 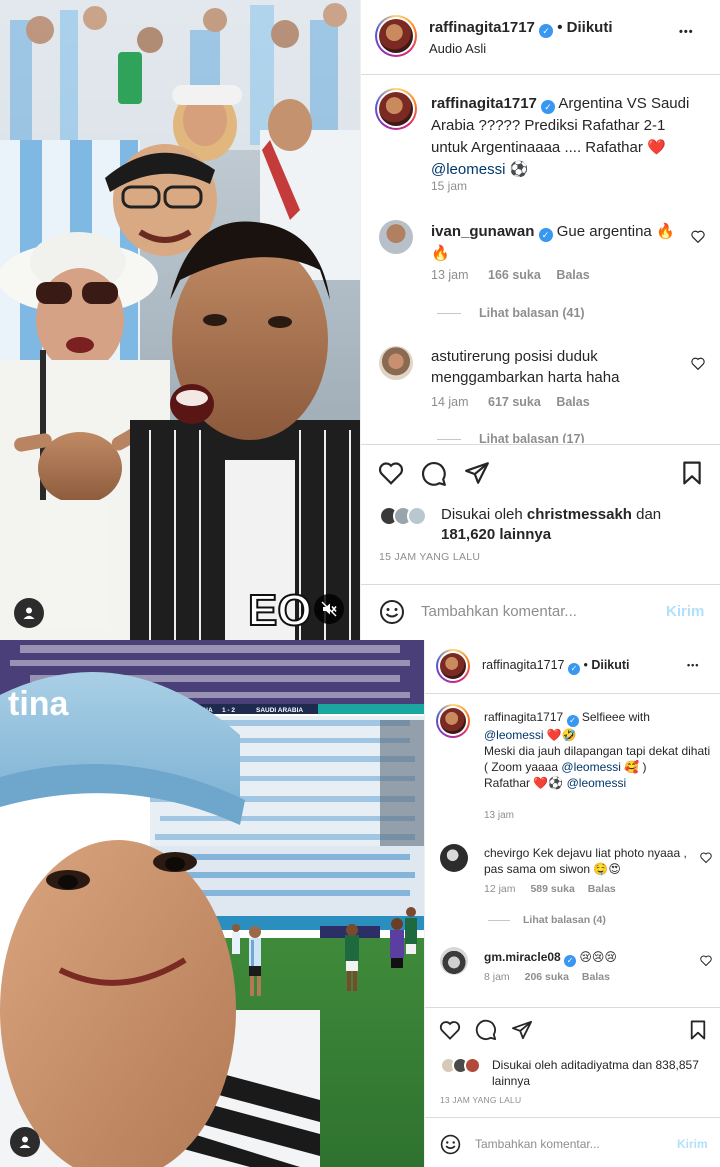 What do you see at coordinates (598, 957) in the screenshot?
I see `comment-emoji: 😢😢😢` at bounding box center [598, 957].